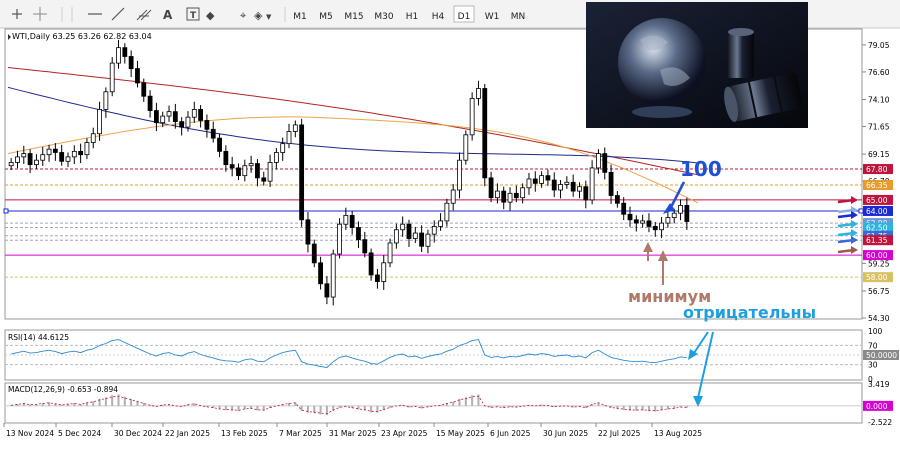 This screenshot has width=900, height=449. I want to click on date-tick-label: 13 Nov 2024, so click(30, 433).